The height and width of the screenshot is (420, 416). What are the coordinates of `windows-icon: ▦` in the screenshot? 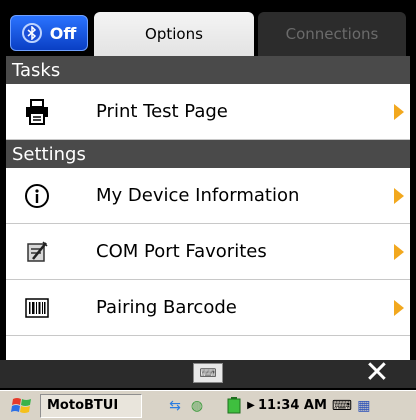 It's located at (364, 406).